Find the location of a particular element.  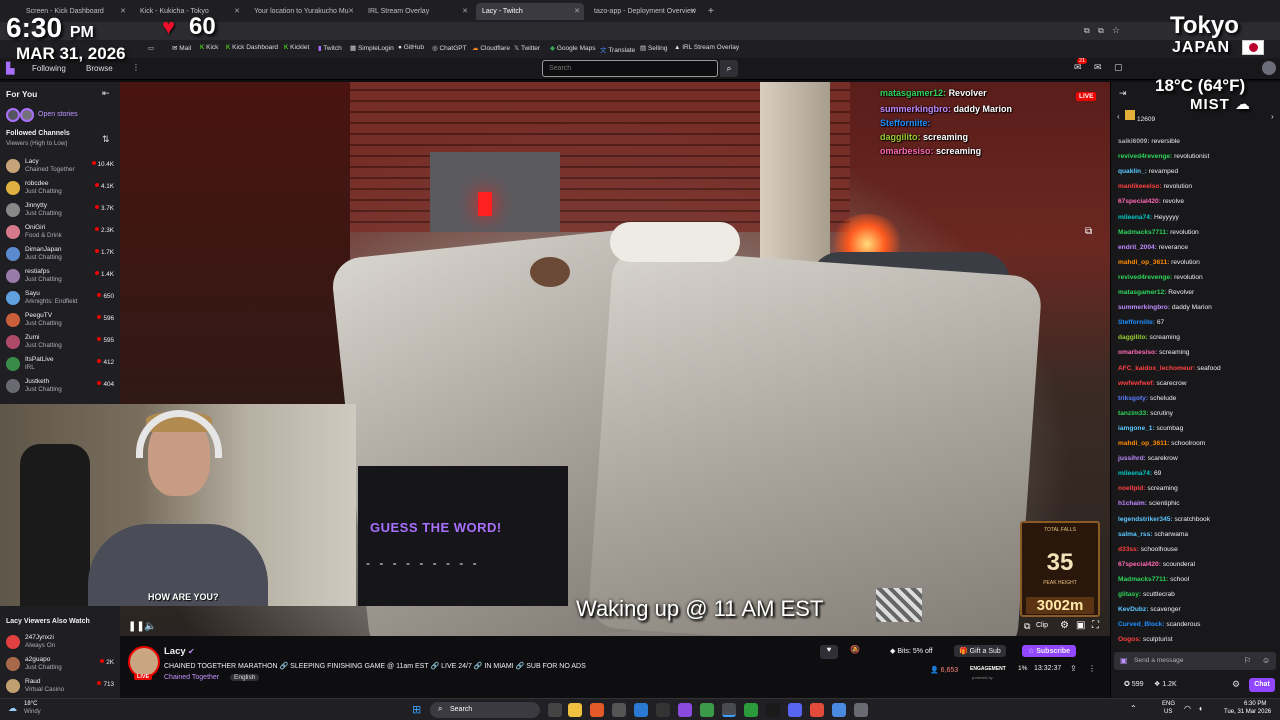

search-input is located at coordinates (630, 68).